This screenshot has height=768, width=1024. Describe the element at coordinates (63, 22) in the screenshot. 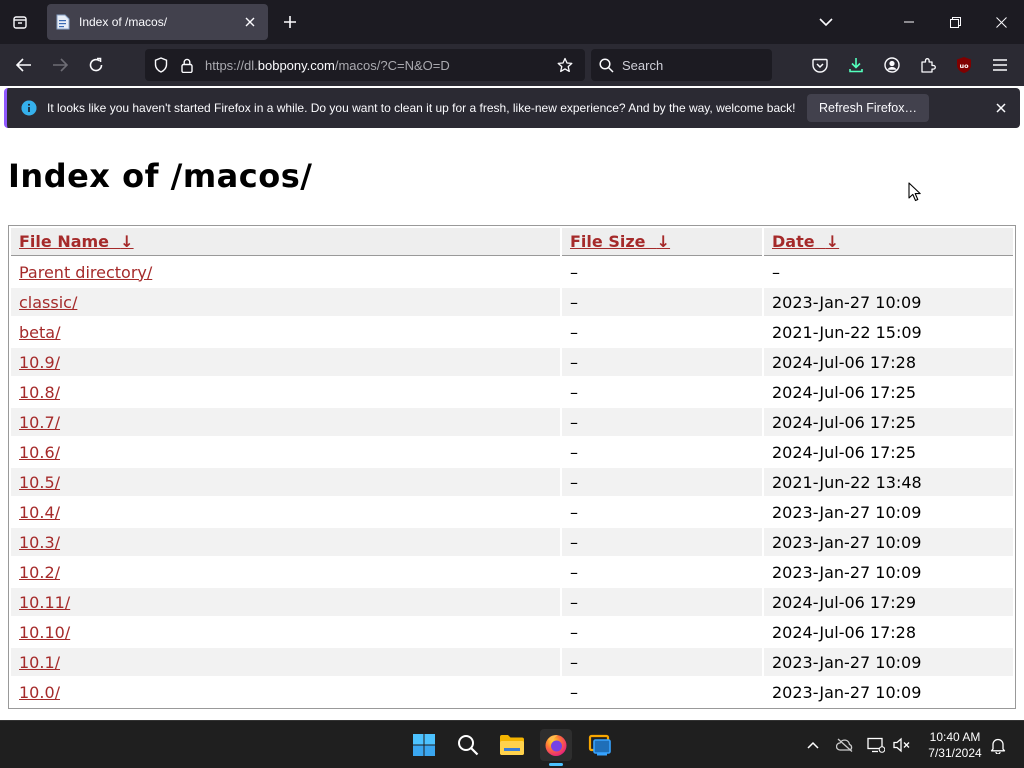

I see `page-favicon-icon` at that location.